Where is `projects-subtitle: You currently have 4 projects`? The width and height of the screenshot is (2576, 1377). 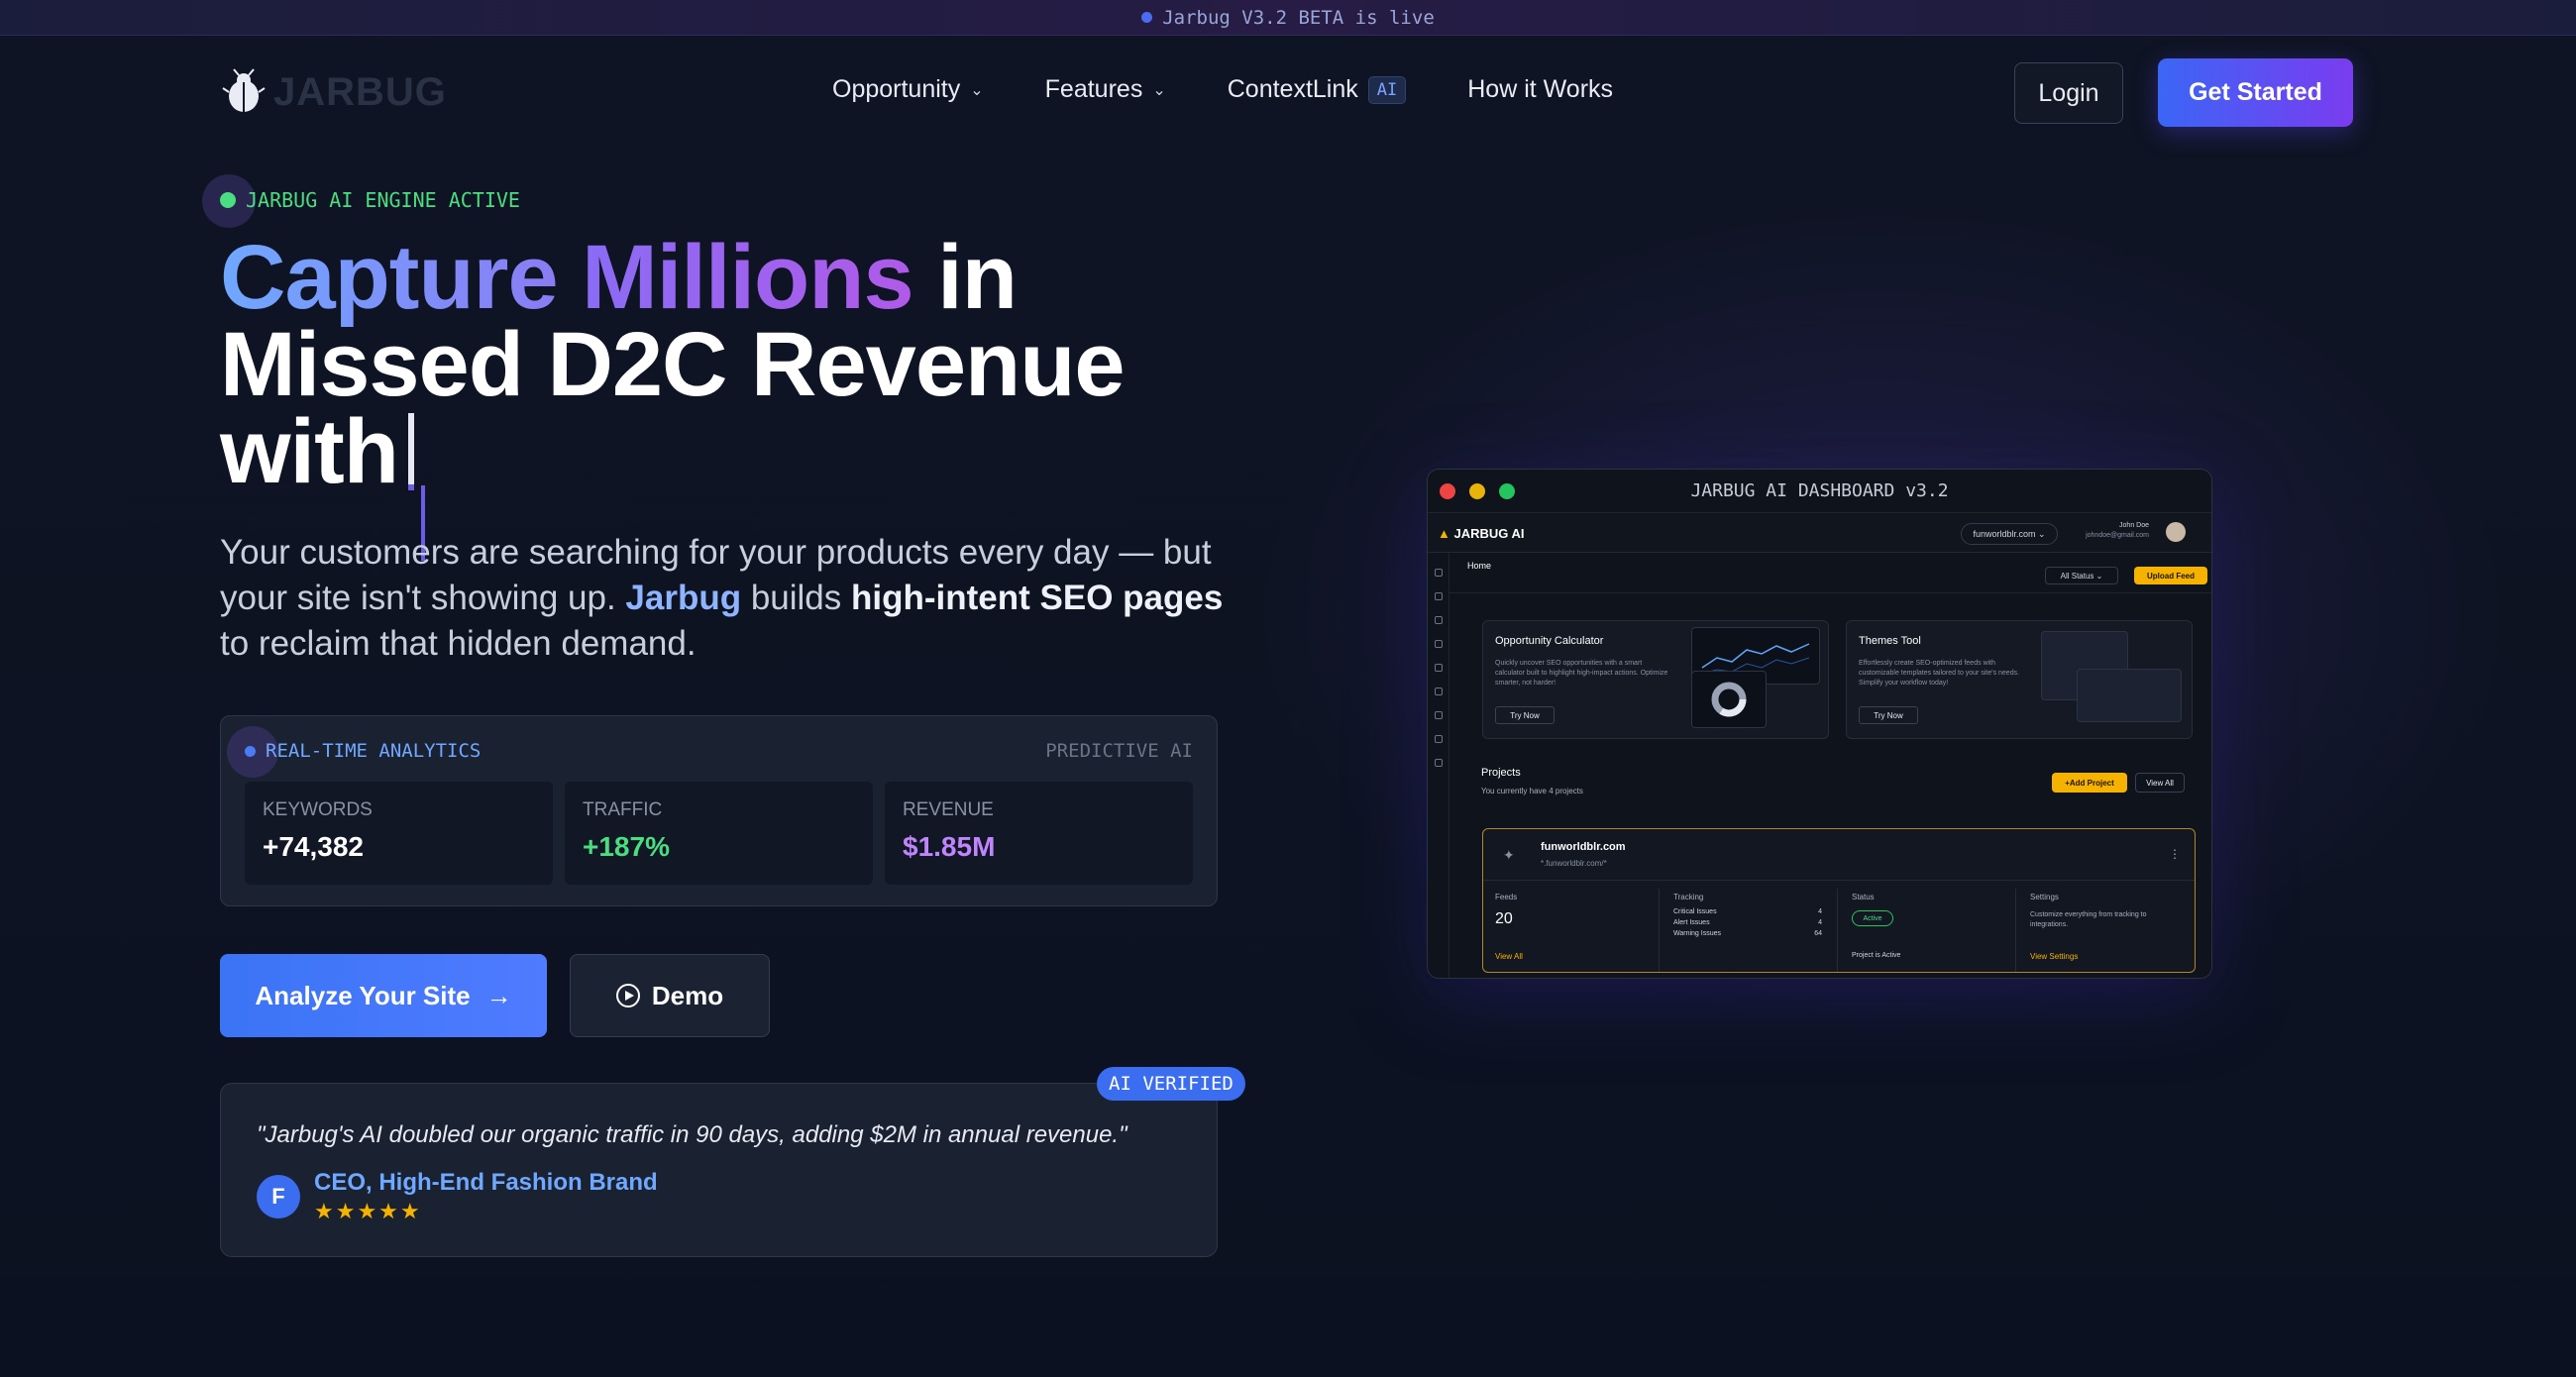 projects-subtitle: You currently have 4 projects is located at coordinates (1532, 791).